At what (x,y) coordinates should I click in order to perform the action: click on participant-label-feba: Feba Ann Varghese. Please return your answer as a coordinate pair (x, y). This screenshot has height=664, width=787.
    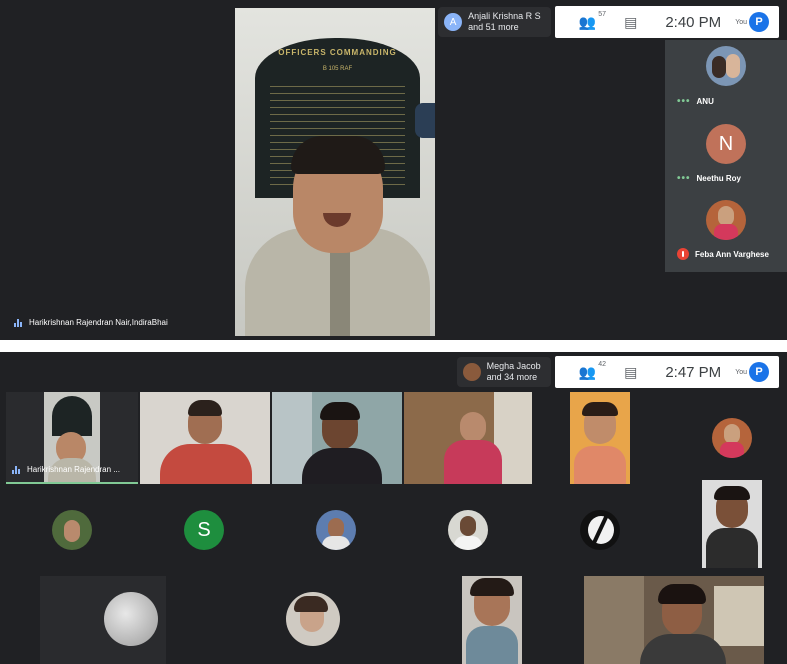
    Looking at the image, I should click on (723, 254).